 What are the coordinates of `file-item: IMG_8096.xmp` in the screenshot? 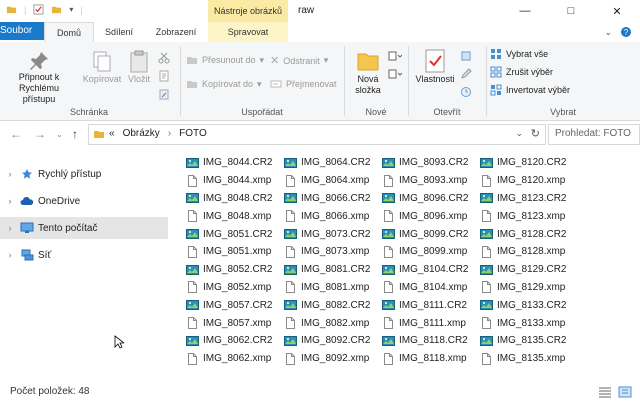 It's located at (431, 216).